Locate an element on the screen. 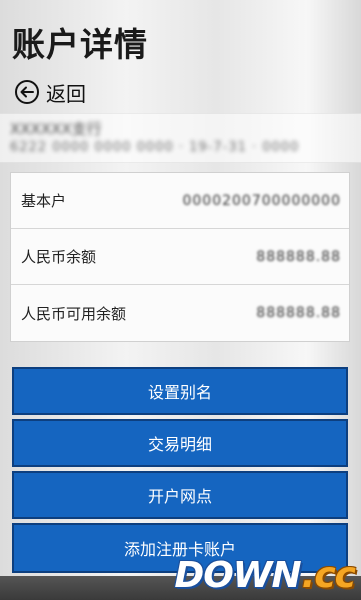  page-title: 账户详情 is located at coordinates (80, 44).